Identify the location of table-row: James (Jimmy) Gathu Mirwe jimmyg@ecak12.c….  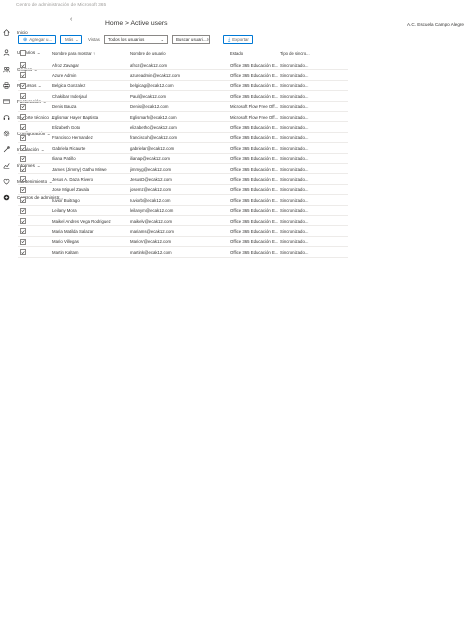
(183, 169).